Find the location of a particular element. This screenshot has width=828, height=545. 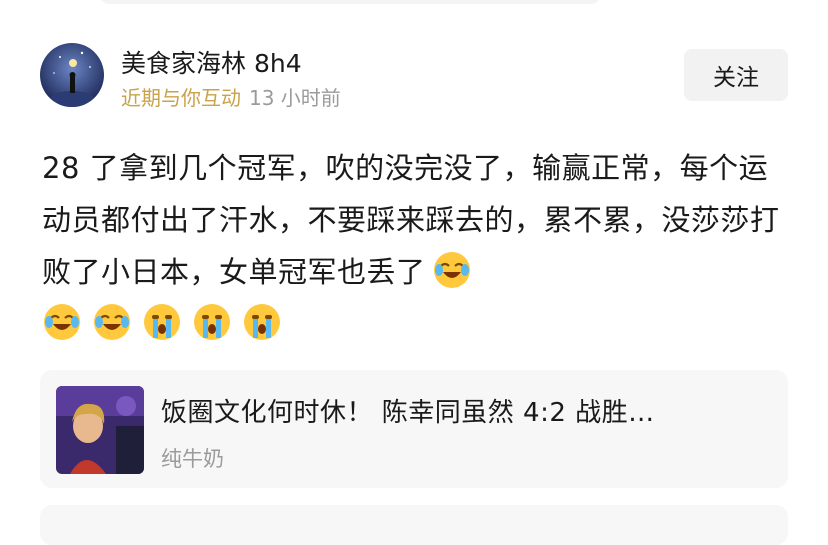

article-thumbnail is located at coordinates (100, 430).